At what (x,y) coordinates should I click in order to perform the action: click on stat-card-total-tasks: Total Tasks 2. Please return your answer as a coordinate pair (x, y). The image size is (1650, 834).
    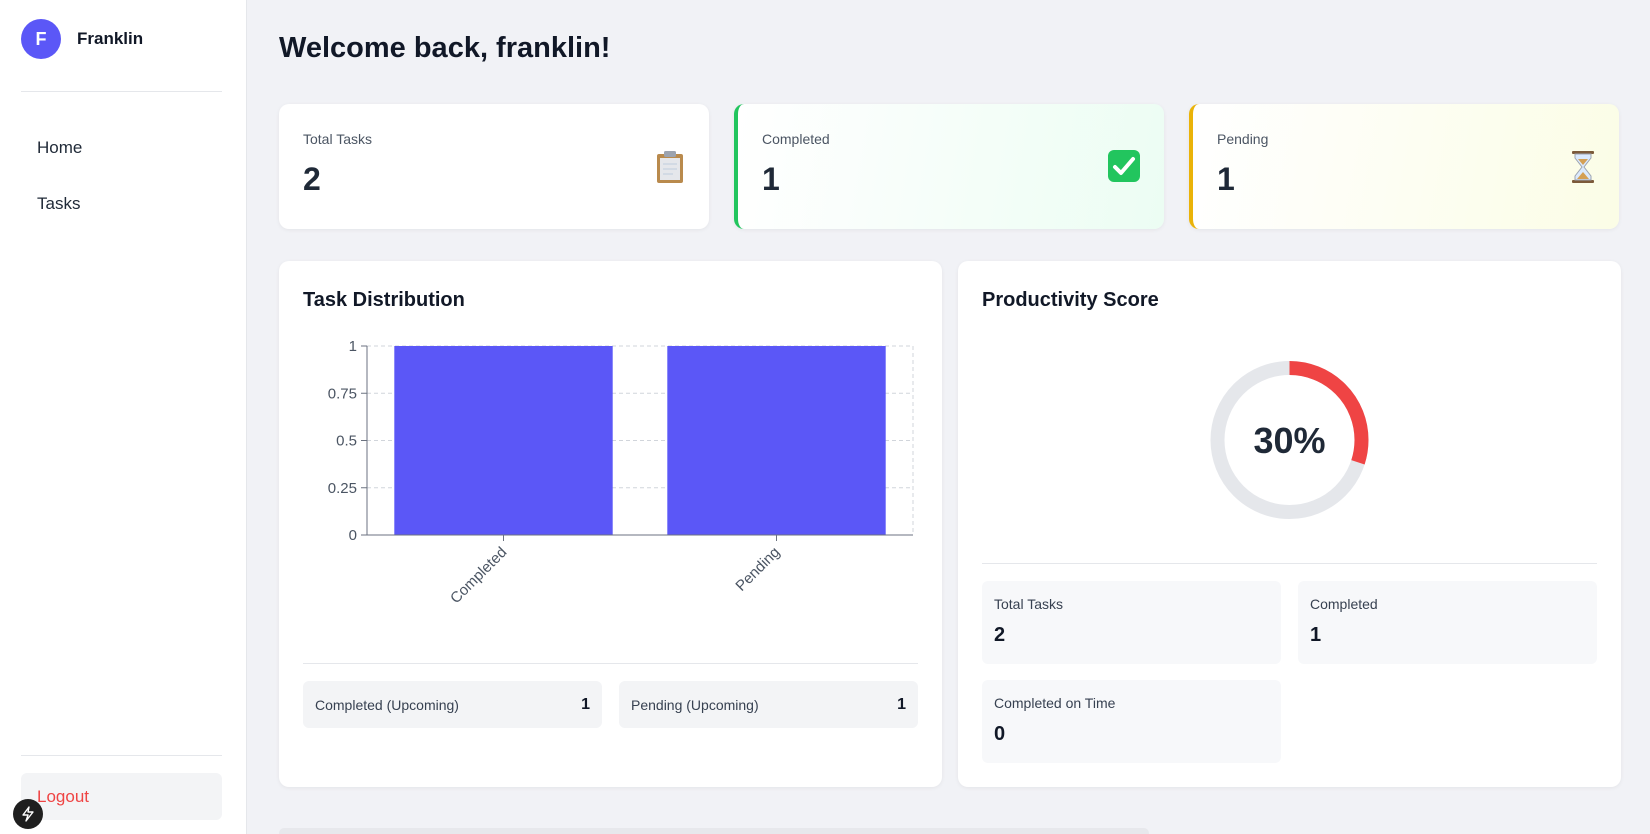
    Looking at the image, I should click on (494, 166).